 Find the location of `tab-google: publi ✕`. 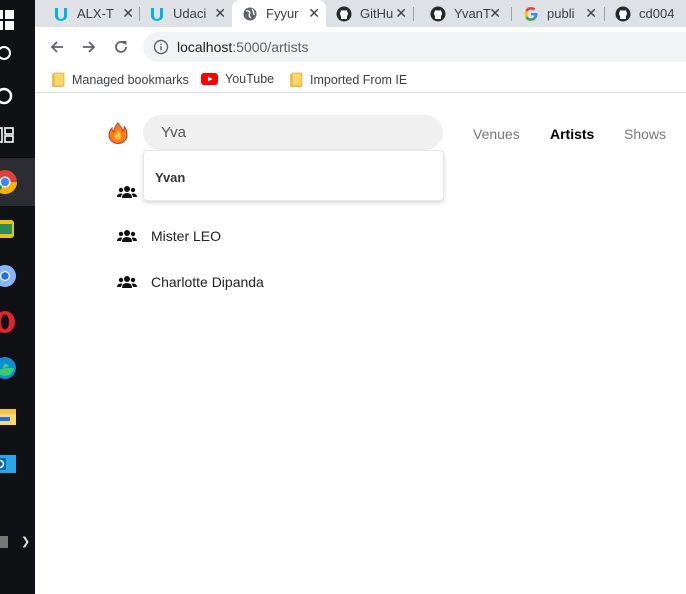

tab-google: publi ✕ is located at coordinates (557, 13).